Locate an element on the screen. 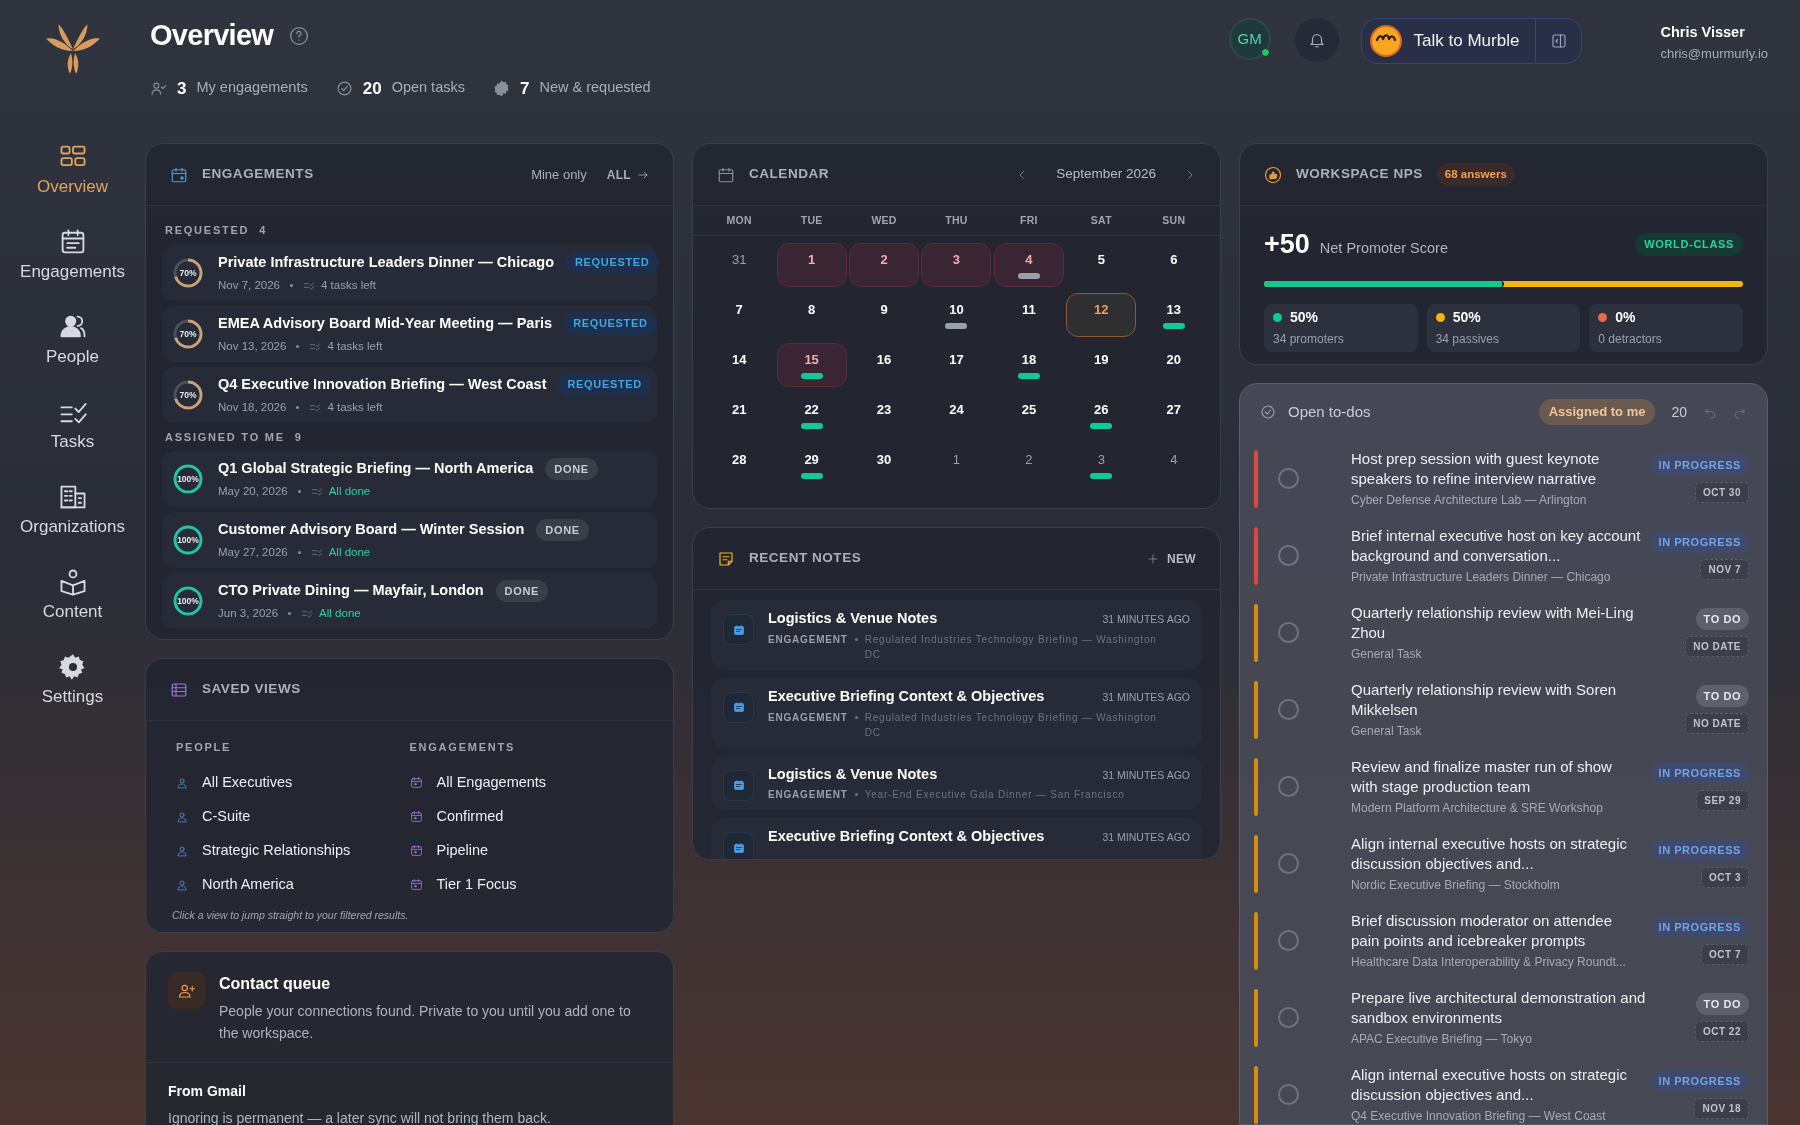  saved-view-link: All Engagements is located at coordinates (526, 782).